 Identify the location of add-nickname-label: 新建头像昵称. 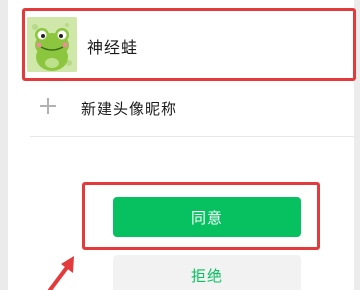
(129, 109).